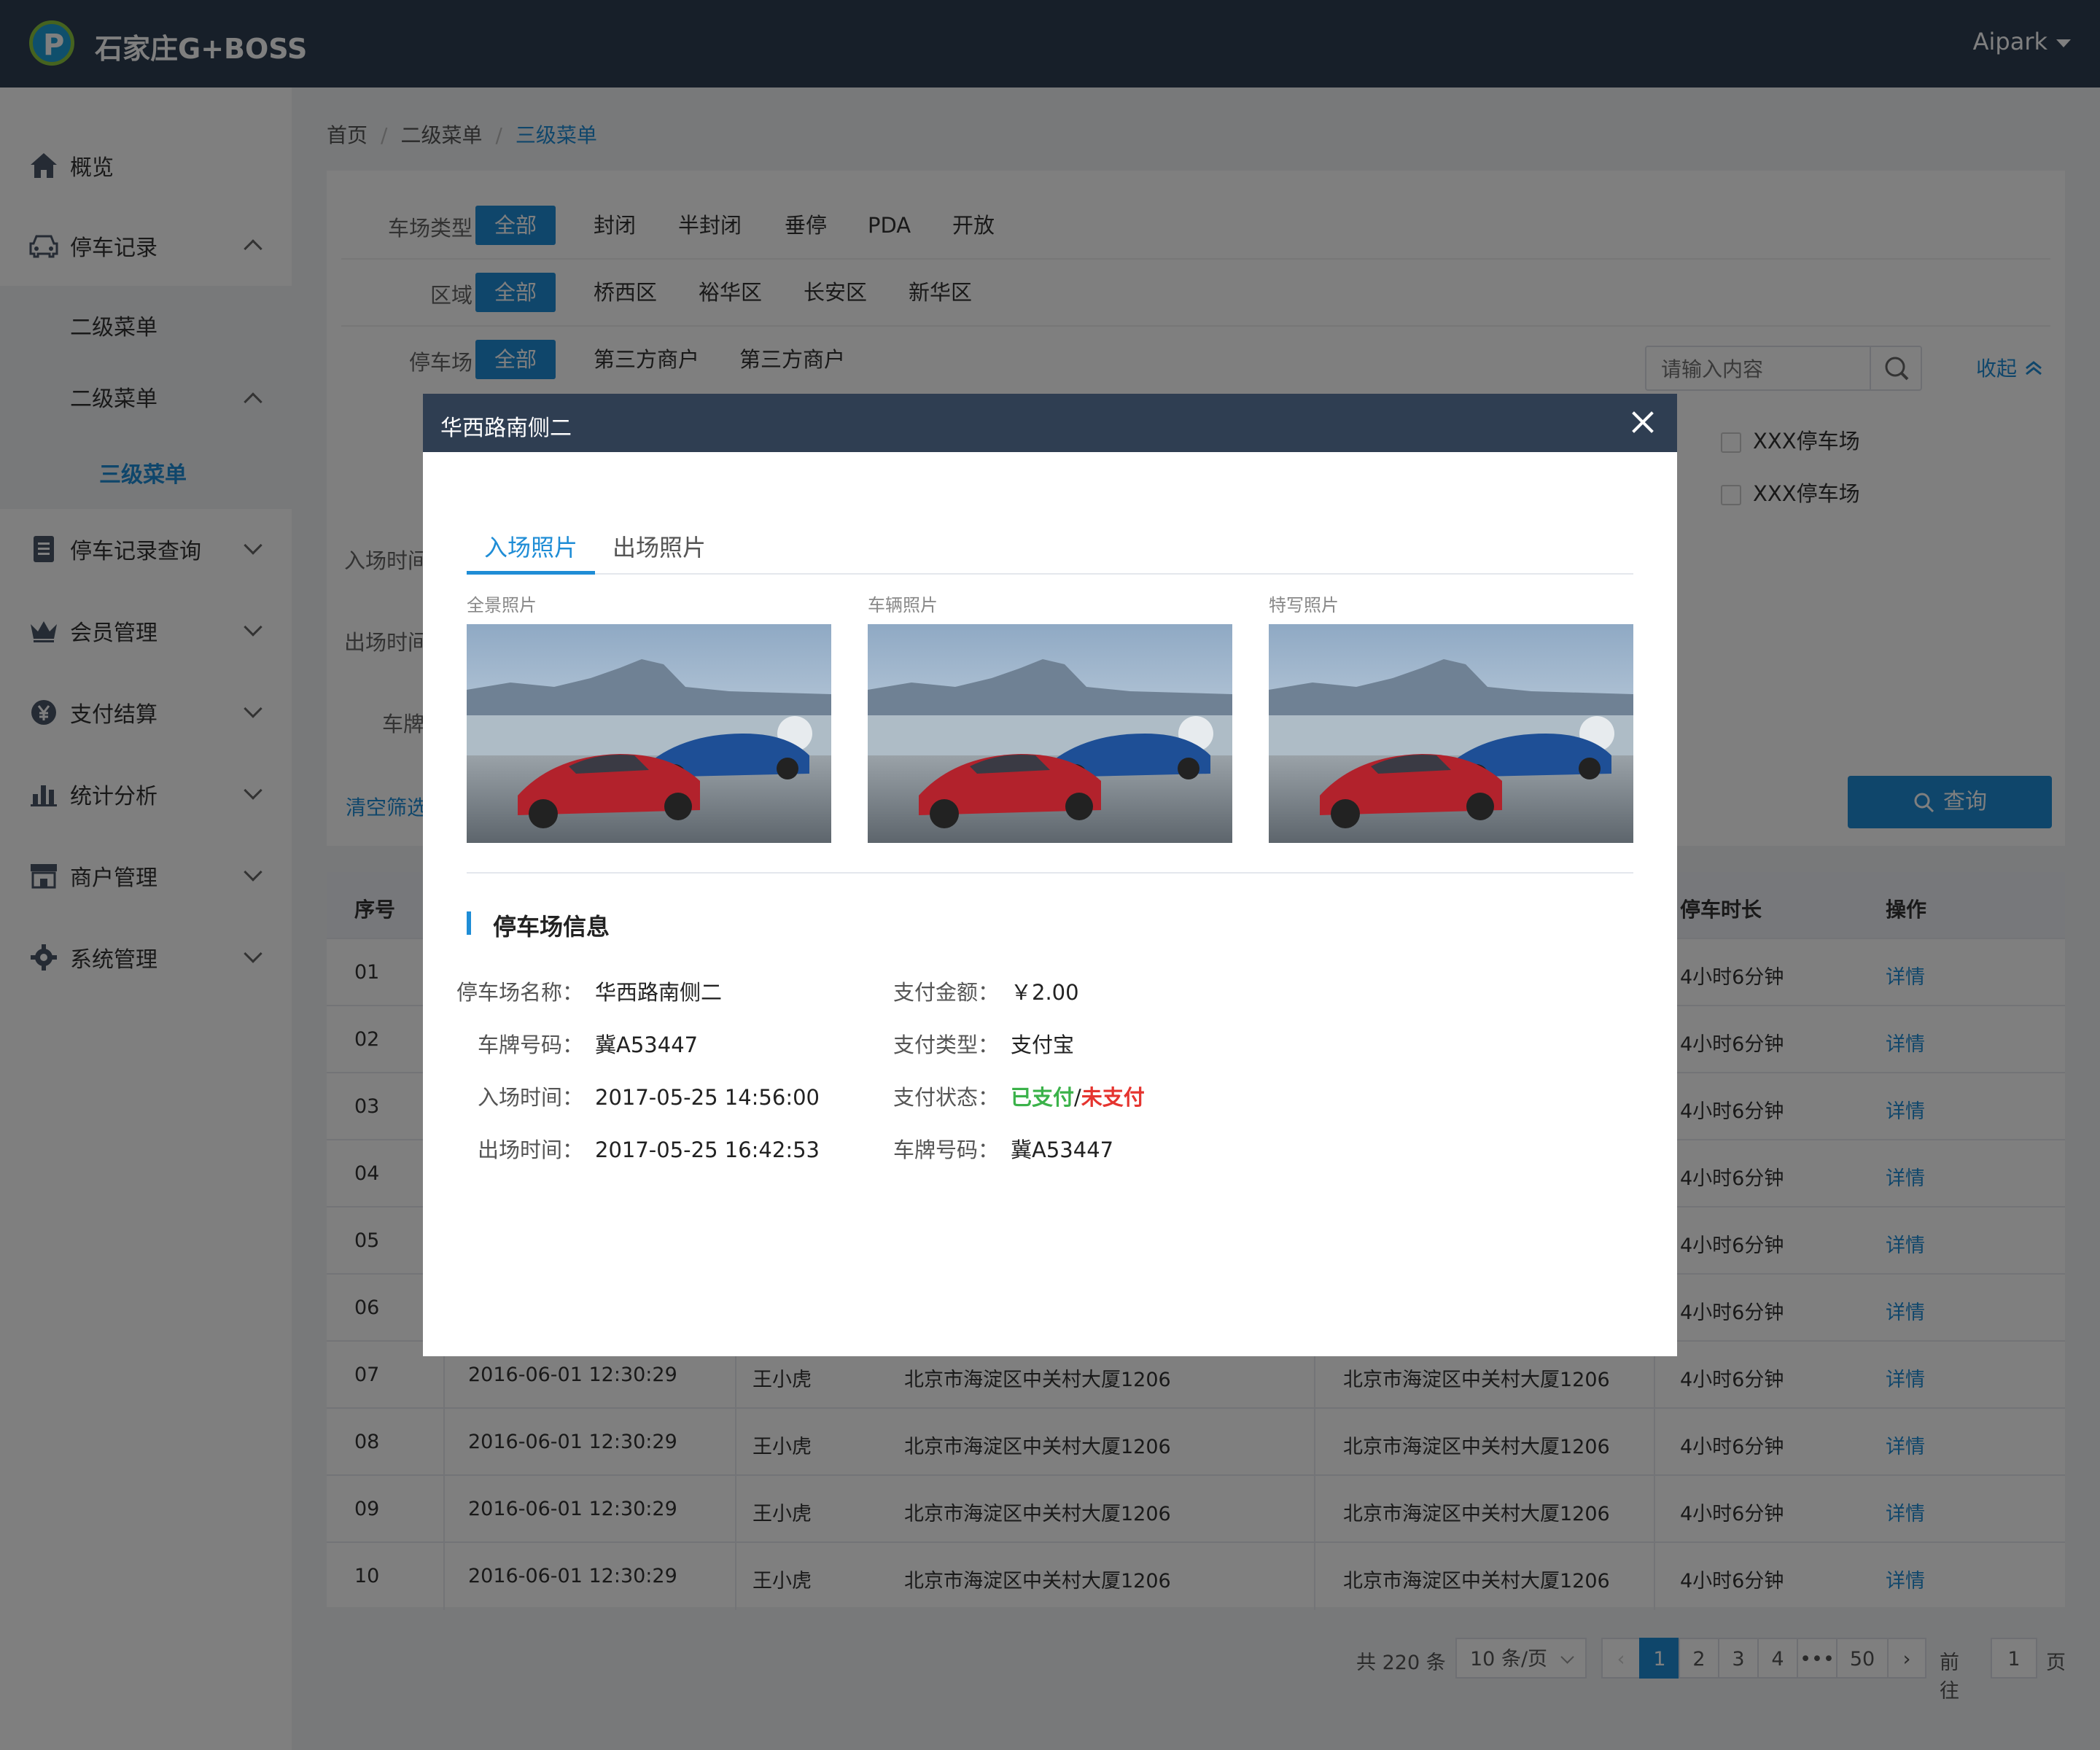  I want to click on info-key: 出场时间：, so click(530, 1150).